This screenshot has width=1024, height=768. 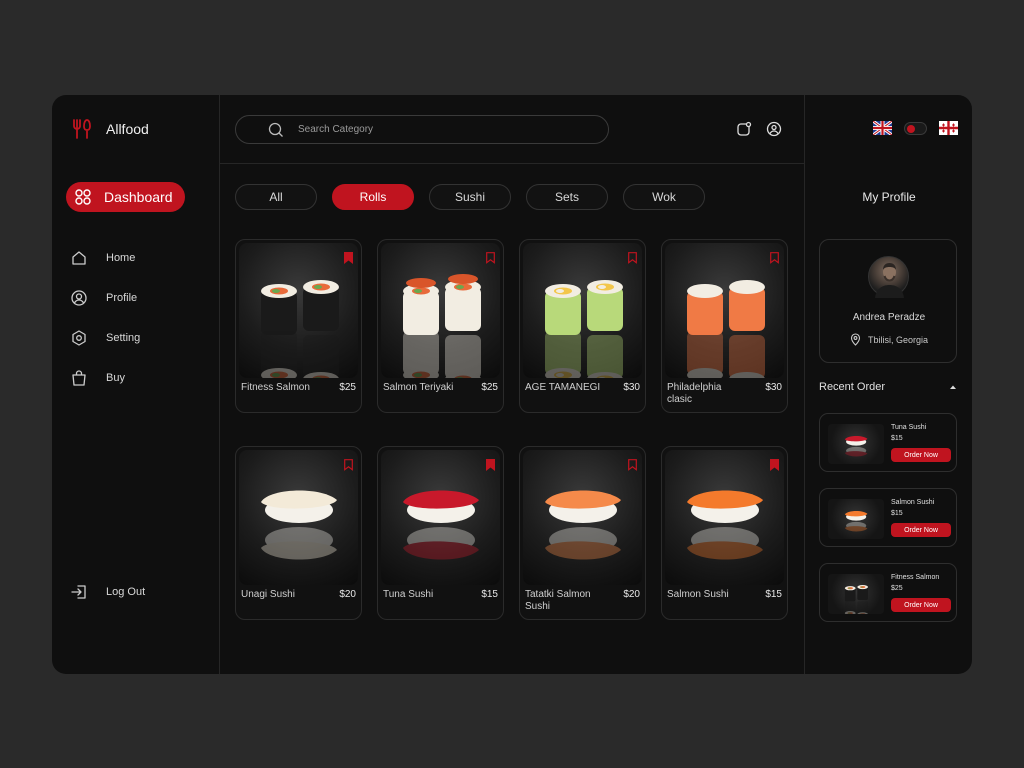 I want to click on avatar, so click(x=888, y=277).